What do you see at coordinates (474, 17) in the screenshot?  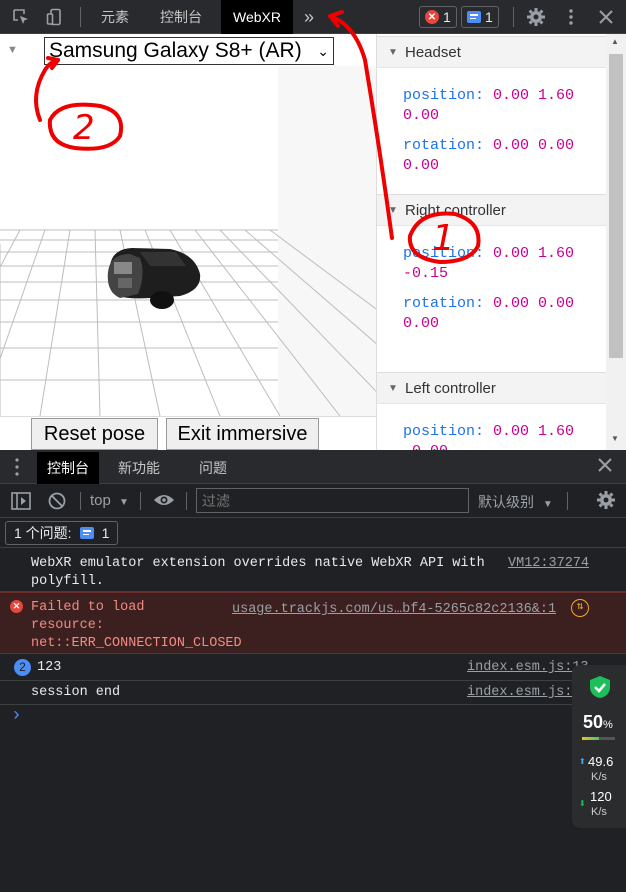 I see `message-icon` at bounding box center [474, 17].